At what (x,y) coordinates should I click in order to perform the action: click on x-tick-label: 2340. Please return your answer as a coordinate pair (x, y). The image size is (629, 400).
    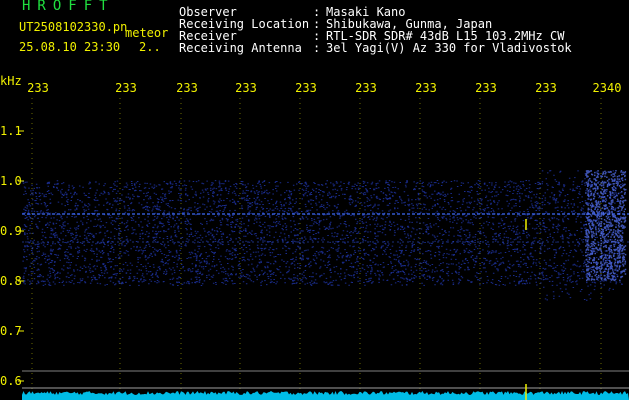
    Looking at the image, I should click on (607, 88).